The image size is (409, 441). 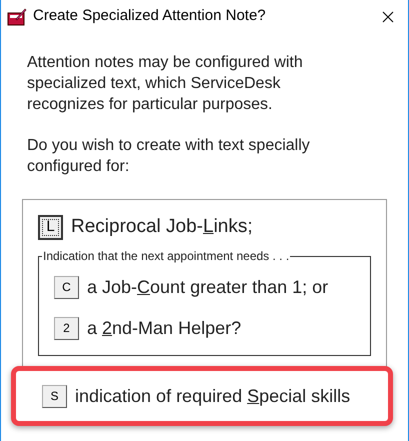 I want to click on window-title: Create Specialized Attention Note?, so click(x=149, y=16).